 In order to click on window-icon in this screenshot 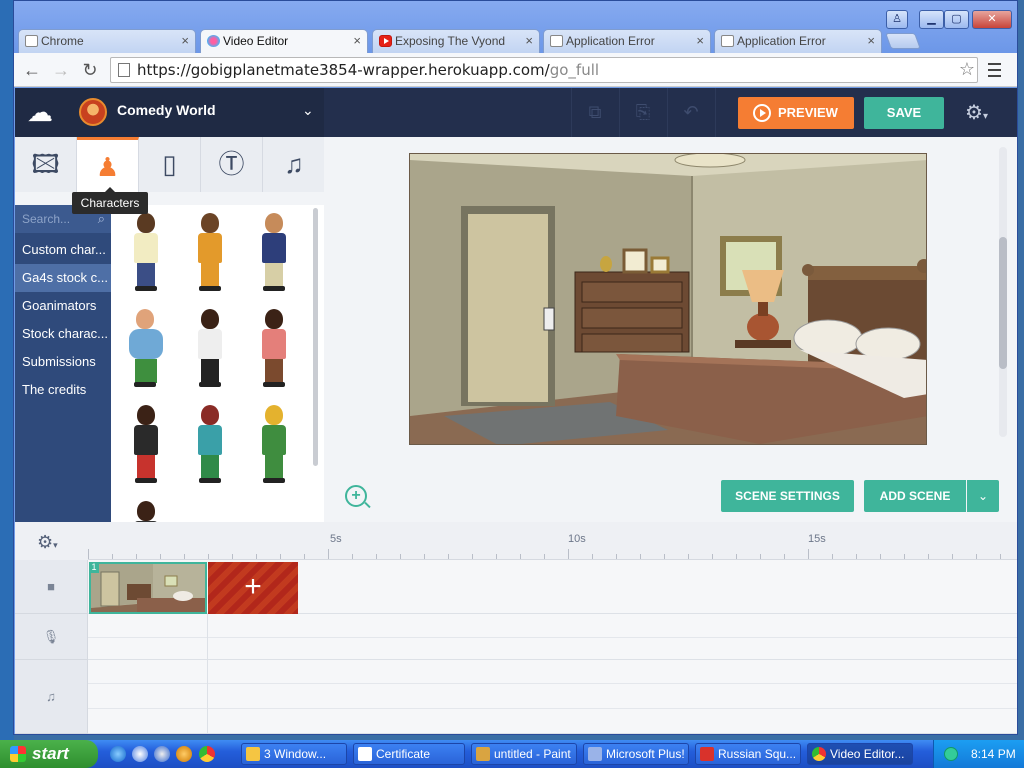, I will do `click(365, 754)`.